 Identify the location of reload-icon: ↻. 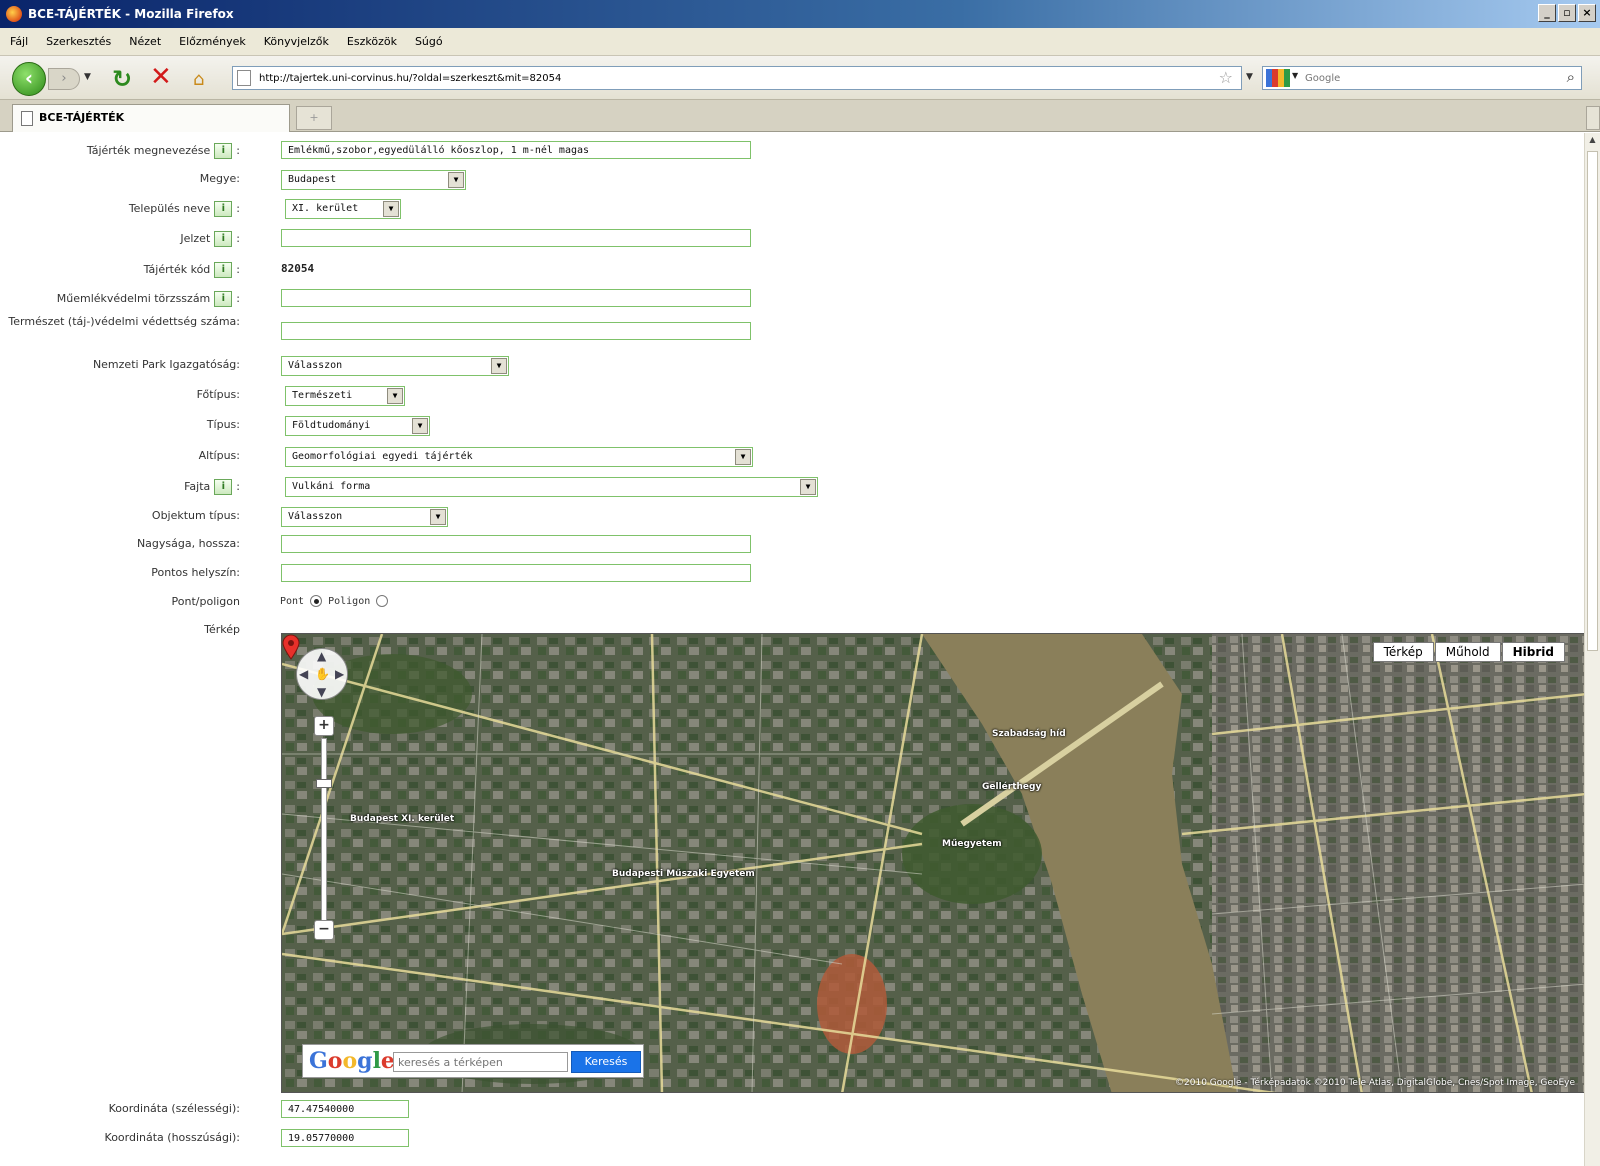
(122, 79).